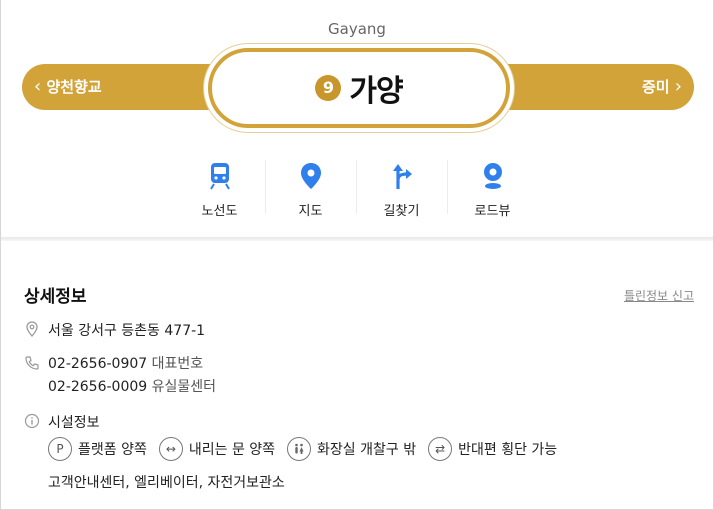 The image size is (714, 510). I want to click on chevron-right-icon: ›, so click(678, 86).